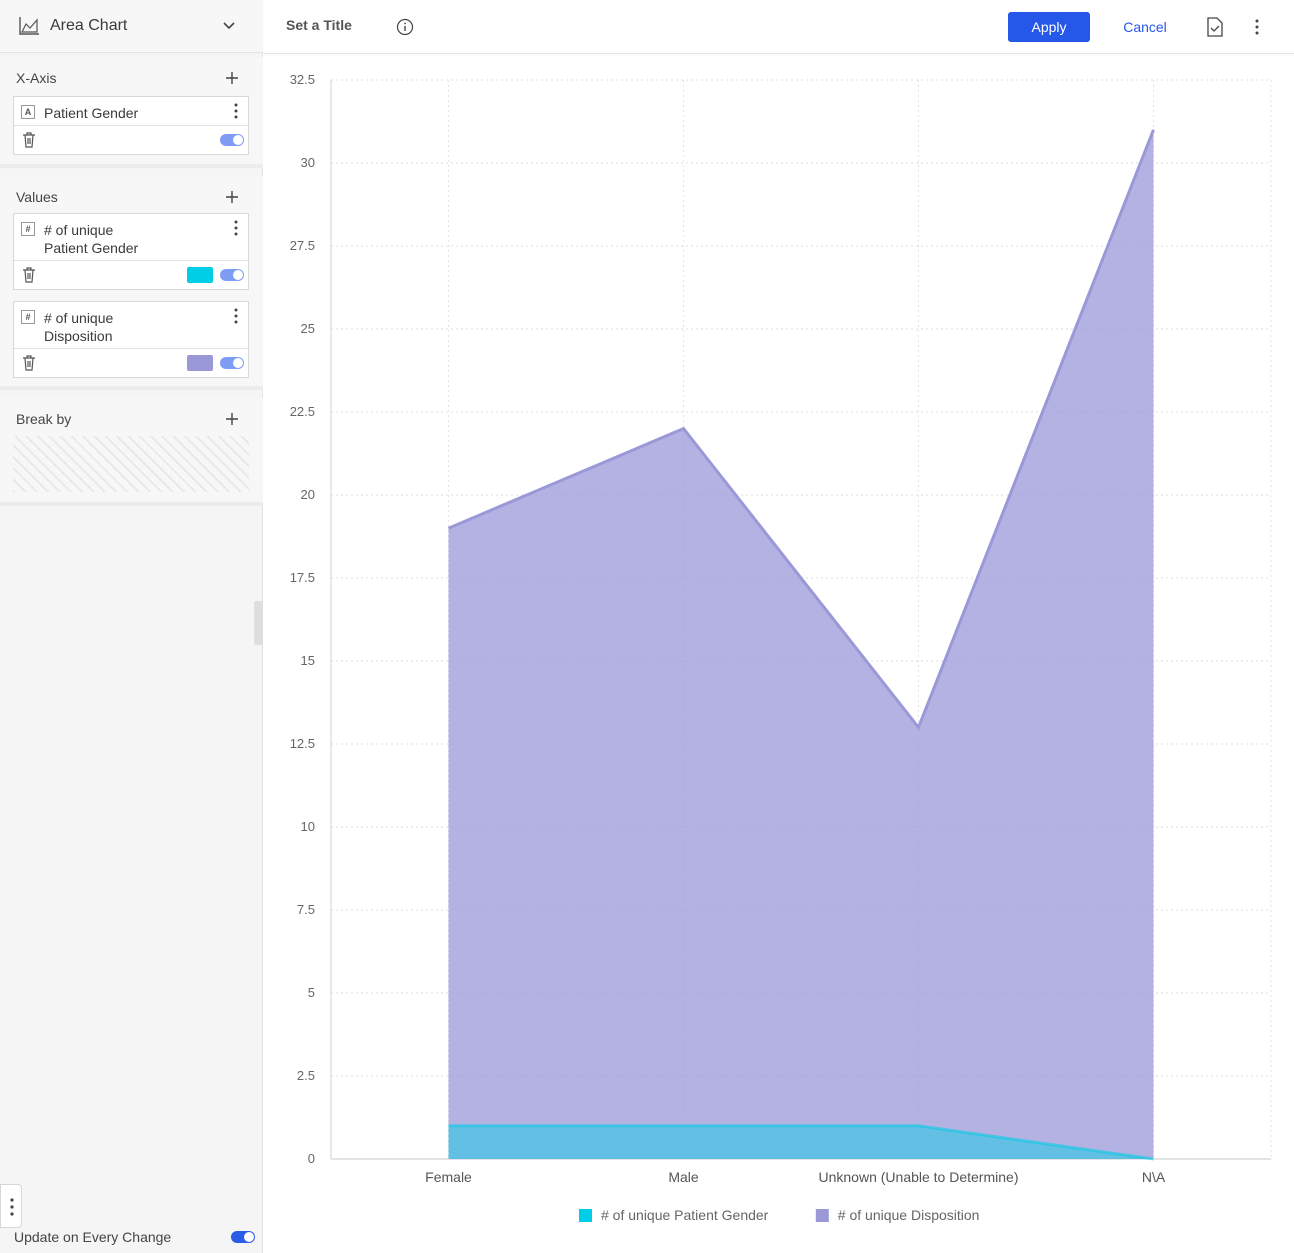  I want to click on x-tick-label: Unknown (Unable to Determine), so click(919, 1177).